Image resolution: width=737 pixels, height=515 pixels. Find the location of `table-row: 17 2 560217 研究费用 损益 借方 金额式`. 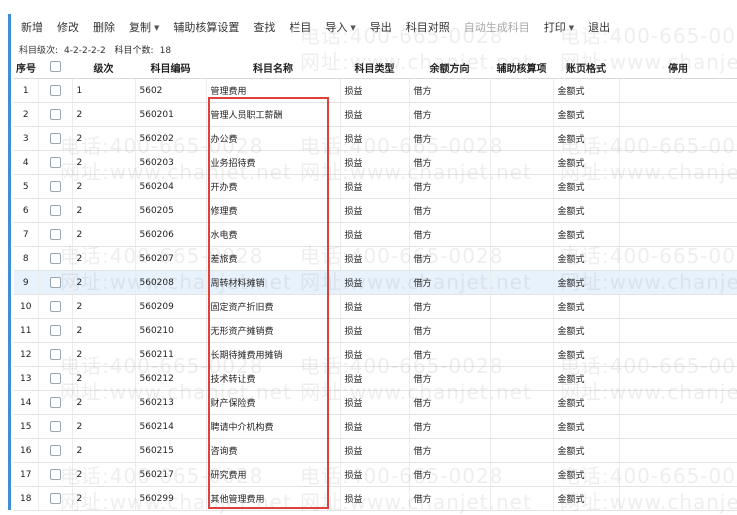

table-row: 17 2 560217 研究费用 损益 借方 金额式 is located at coordinates (375, 474).